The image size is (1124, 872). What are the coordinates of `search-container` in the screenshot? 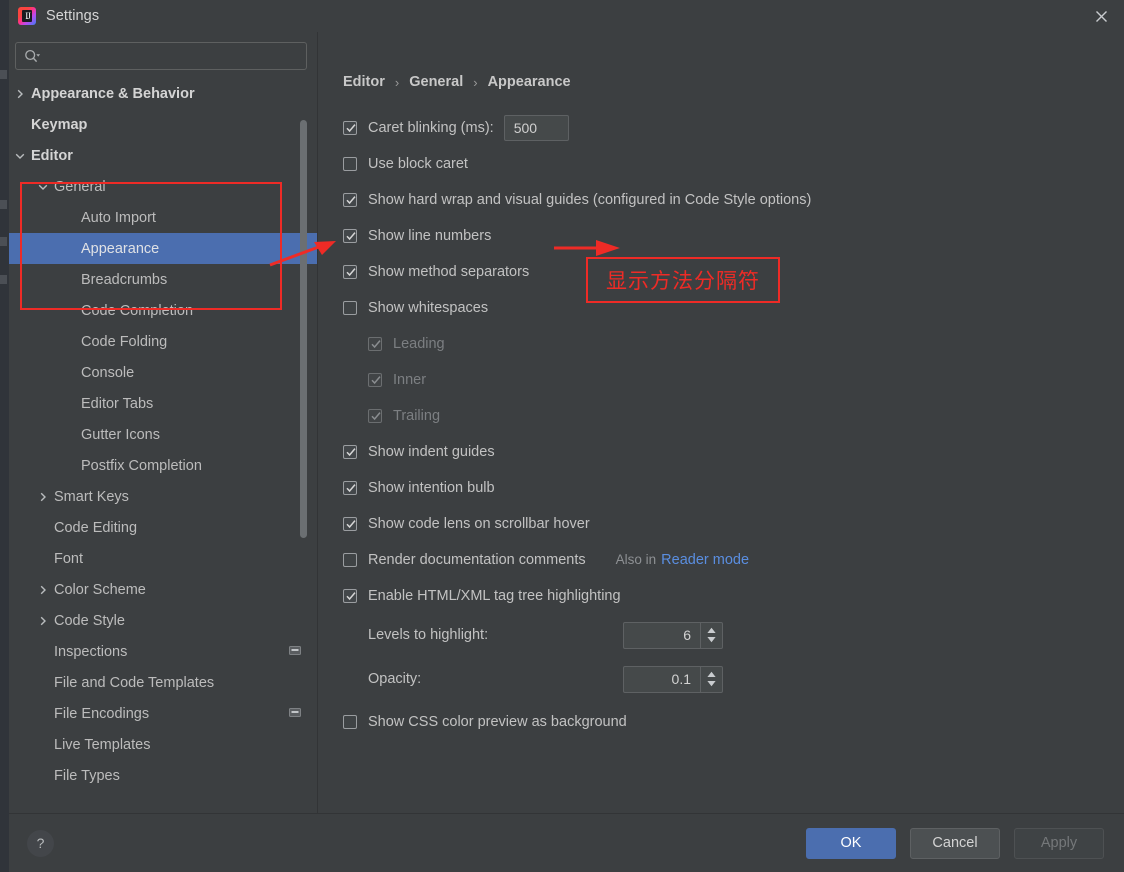 It's located at (163, 51).